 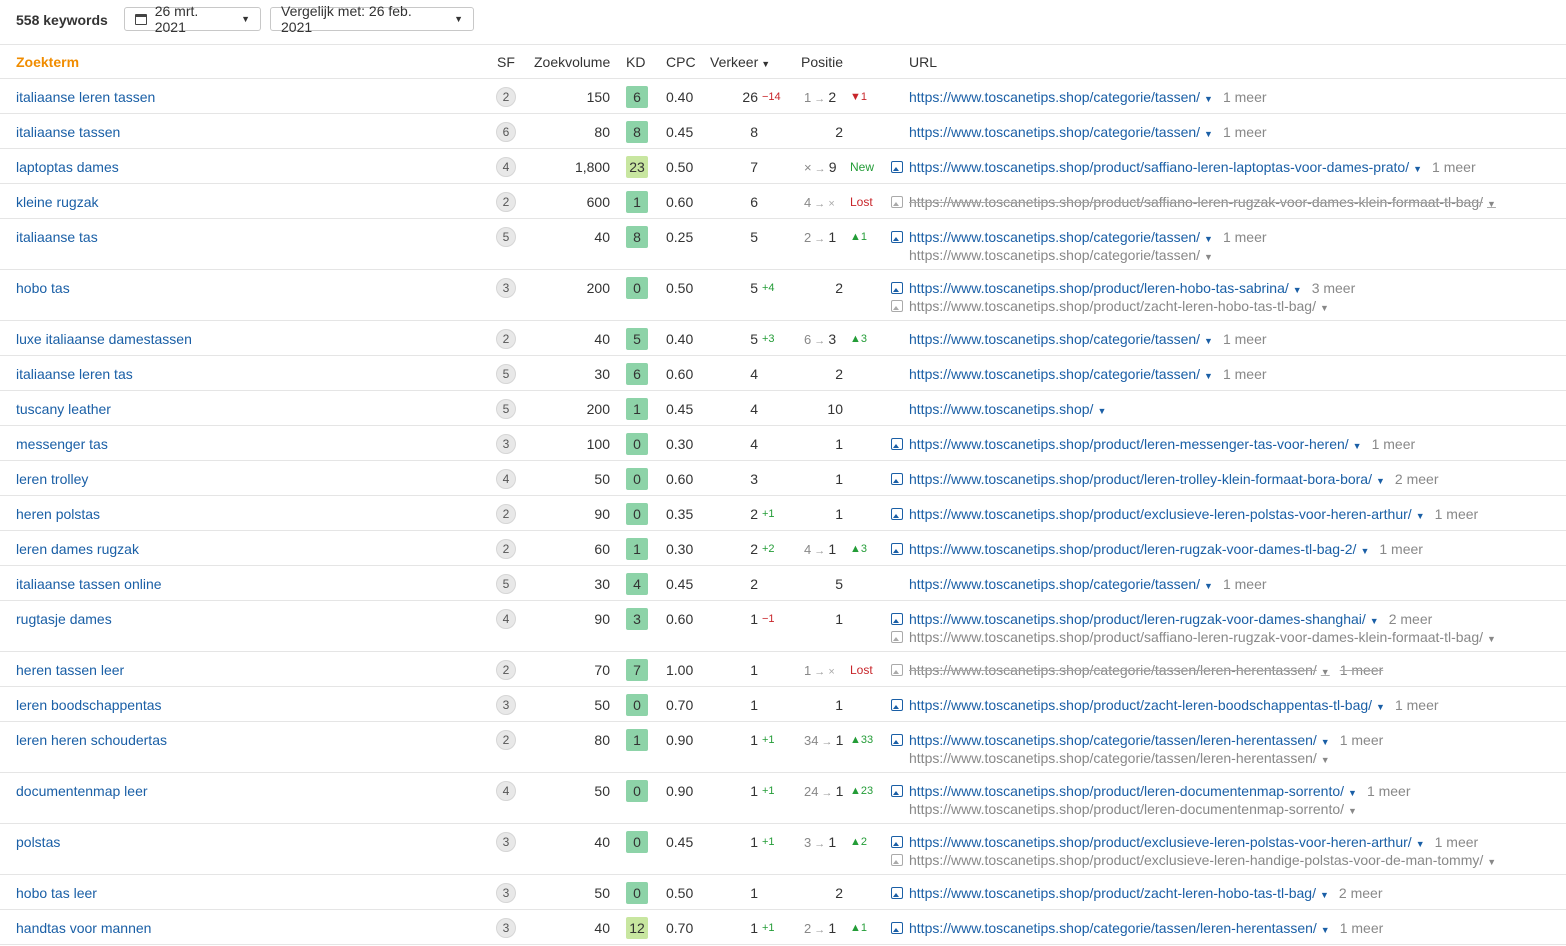 I want to click on keyword-link: leren dames rugzak, so click(x=77, y=549).